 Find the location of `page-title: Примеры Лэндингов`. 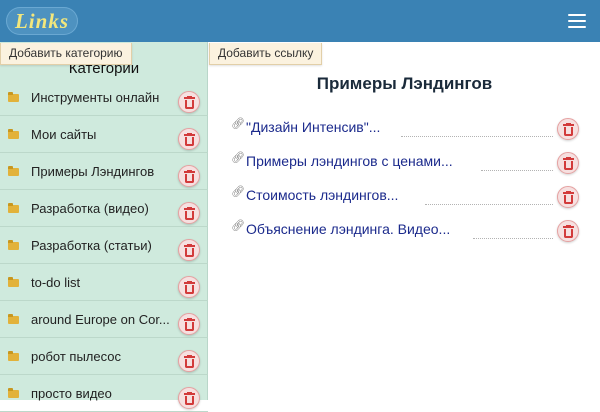

page-title: Примеры Лэндингов is located at coordinates (404, 83).